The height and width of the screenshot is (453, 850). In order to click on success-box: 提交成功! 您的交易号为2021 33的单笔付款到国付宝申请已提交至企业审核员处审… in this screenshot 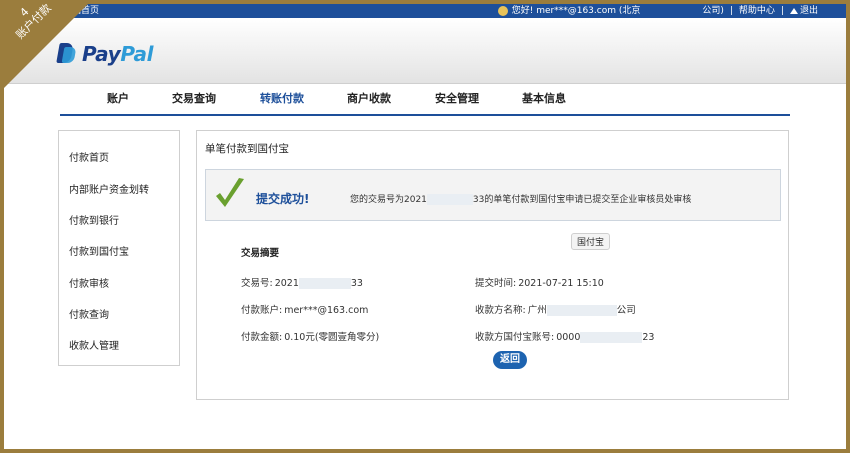, I will do `click(493, 195)`.